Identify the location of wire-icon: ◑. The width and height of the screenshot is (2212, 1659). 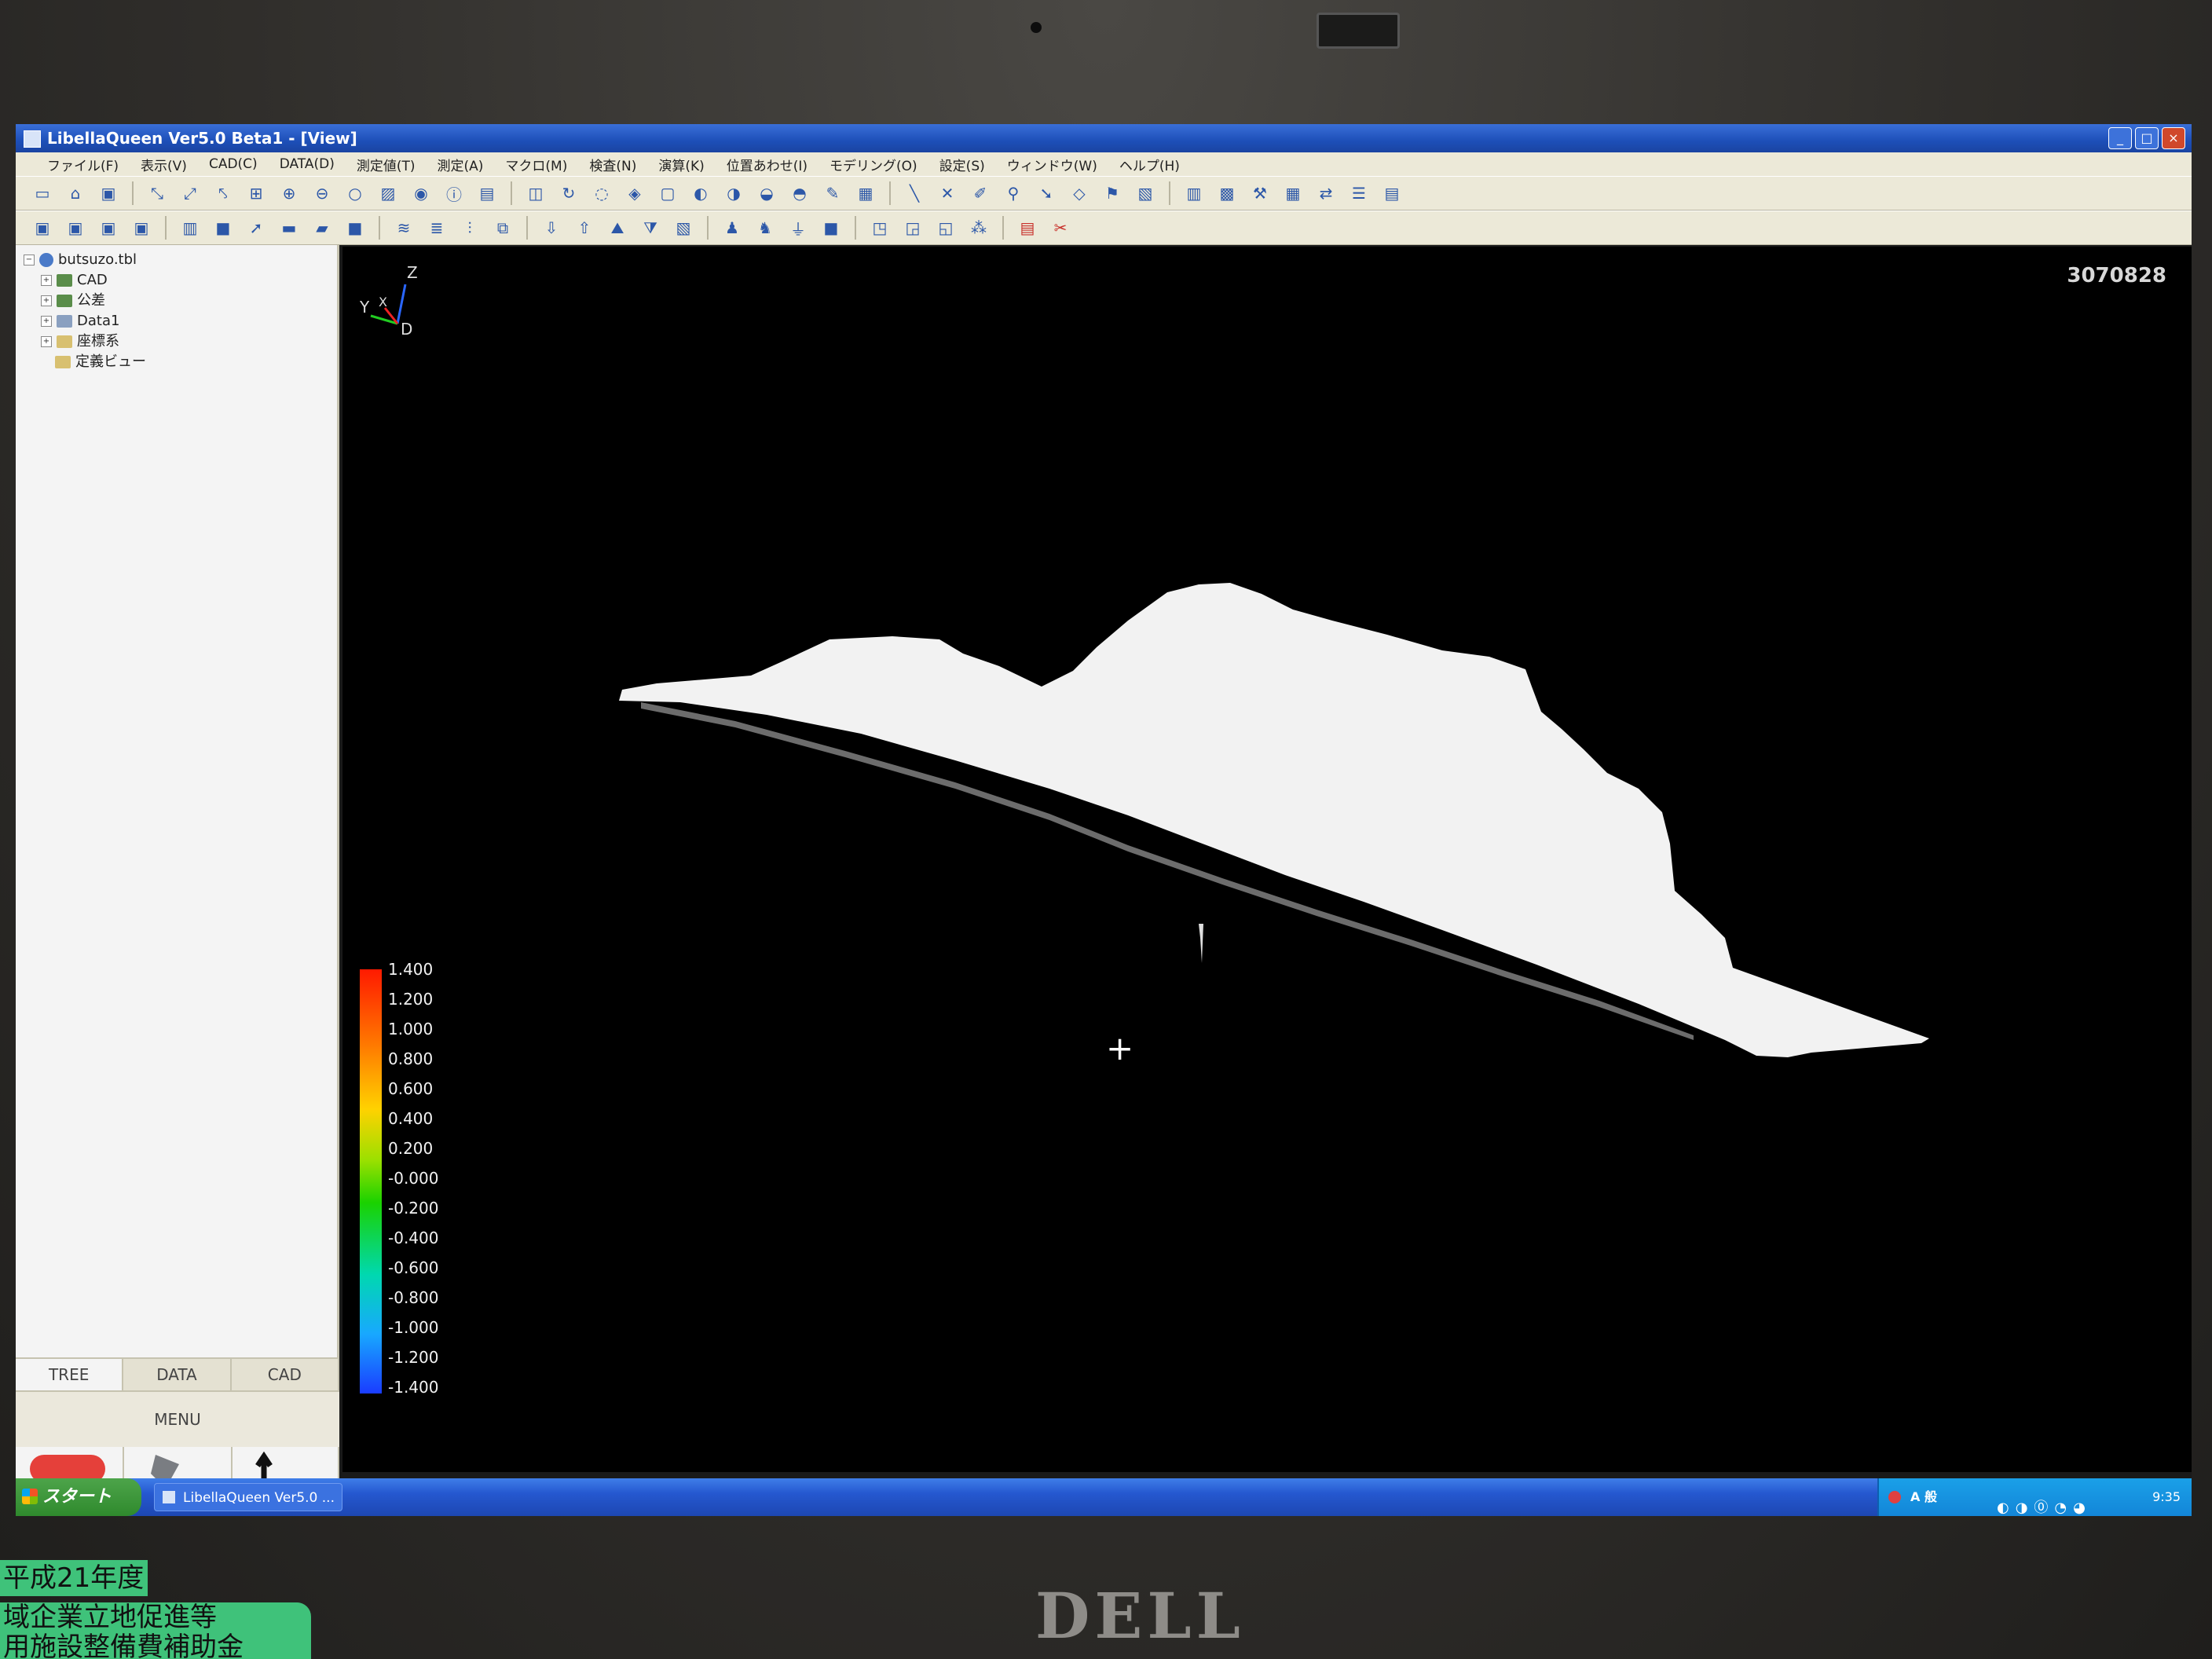
(734, 193).